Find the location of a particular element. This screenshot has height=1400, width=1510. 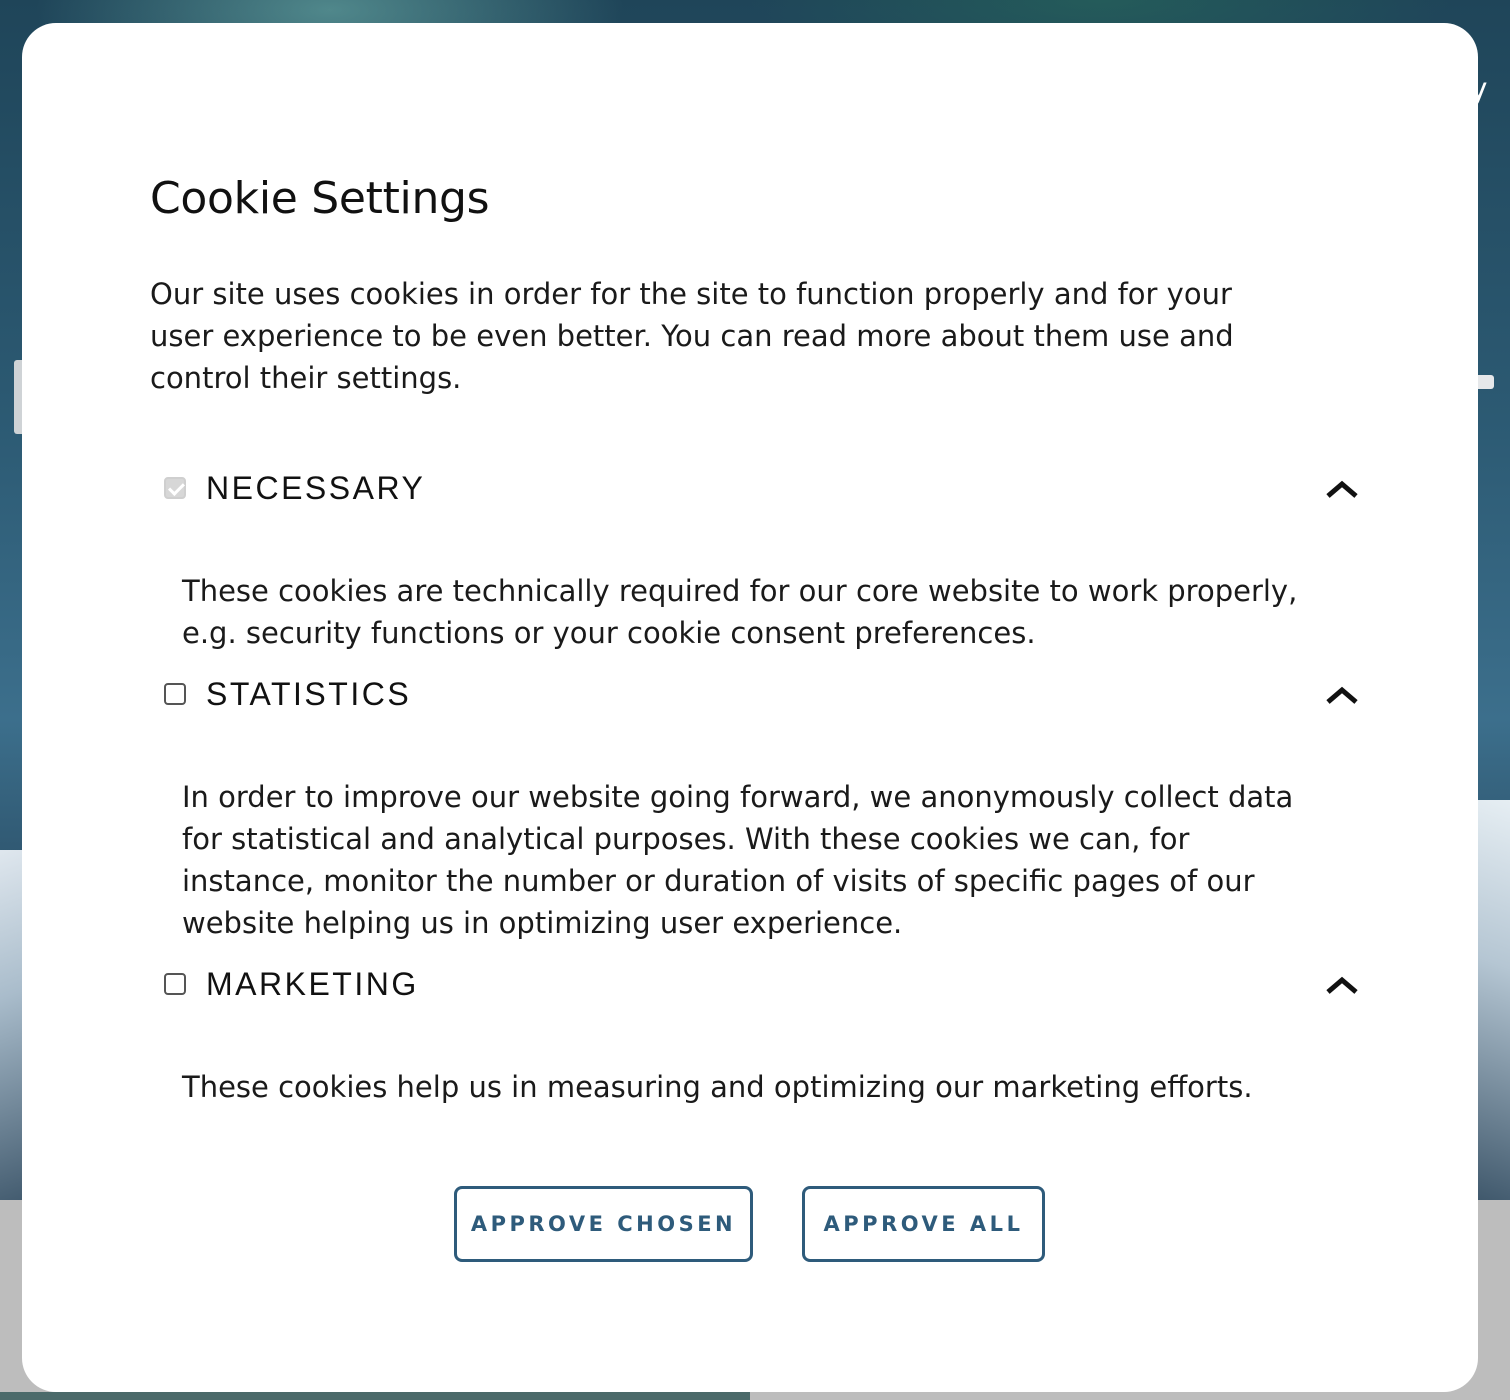

category-statistics-header: STATISTICS is located at coordinates (764, 694).